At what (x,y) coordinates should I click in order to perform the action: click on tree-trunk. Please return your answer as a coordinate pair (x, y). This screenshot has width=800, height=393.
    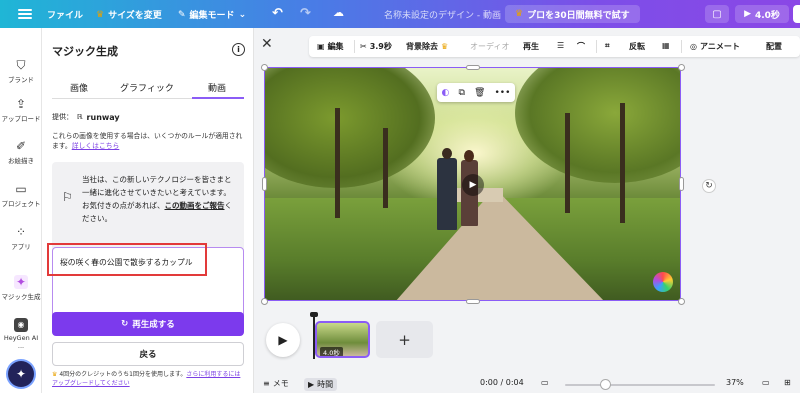
    Looking at the image, I should click on (622, 163).